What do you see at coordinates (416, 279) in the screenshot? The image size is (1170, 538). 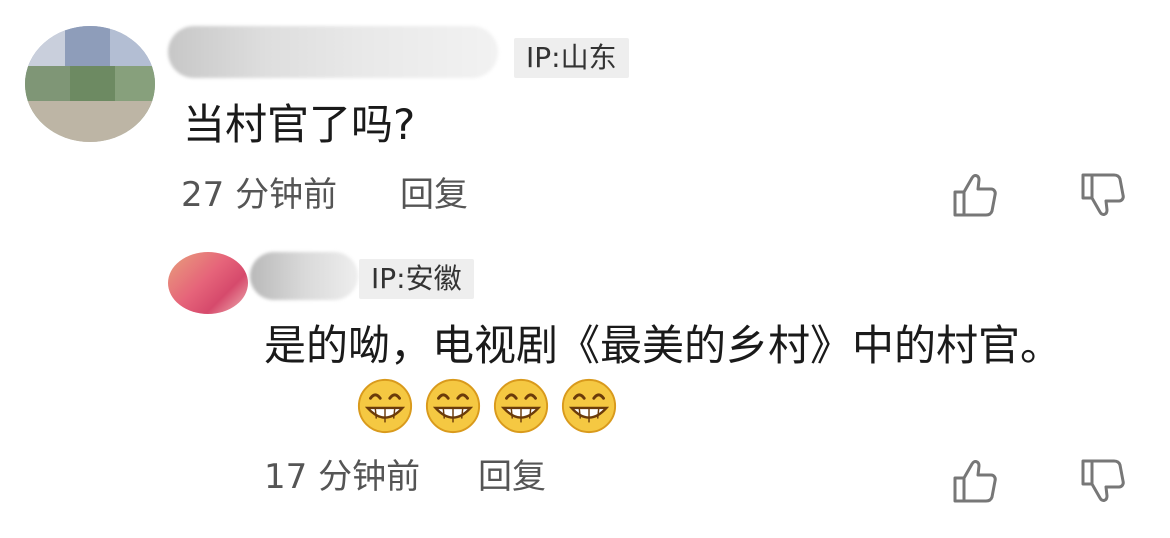 I see `ip-location-badge: IP:安徽` at bounding box center [416, 279].